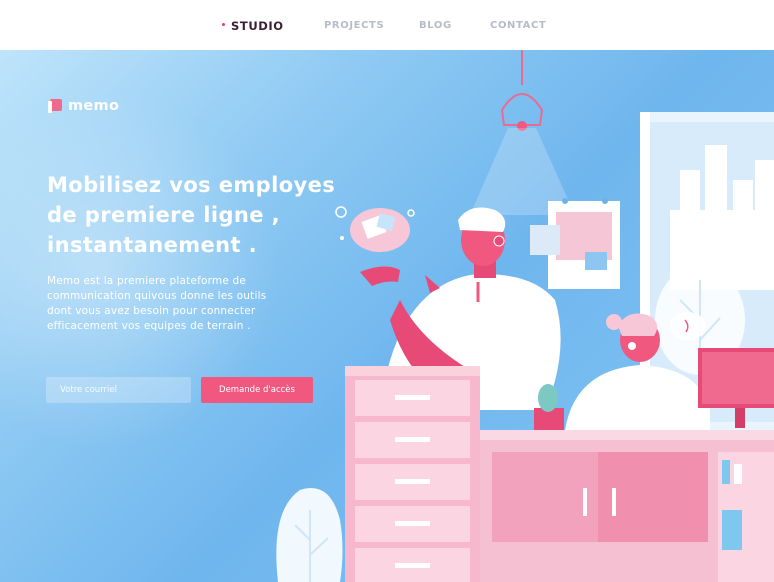  Describe the element at coordinates (152, 245) in the screenshot. I see `headline-line-3: instantanement .` at that location.